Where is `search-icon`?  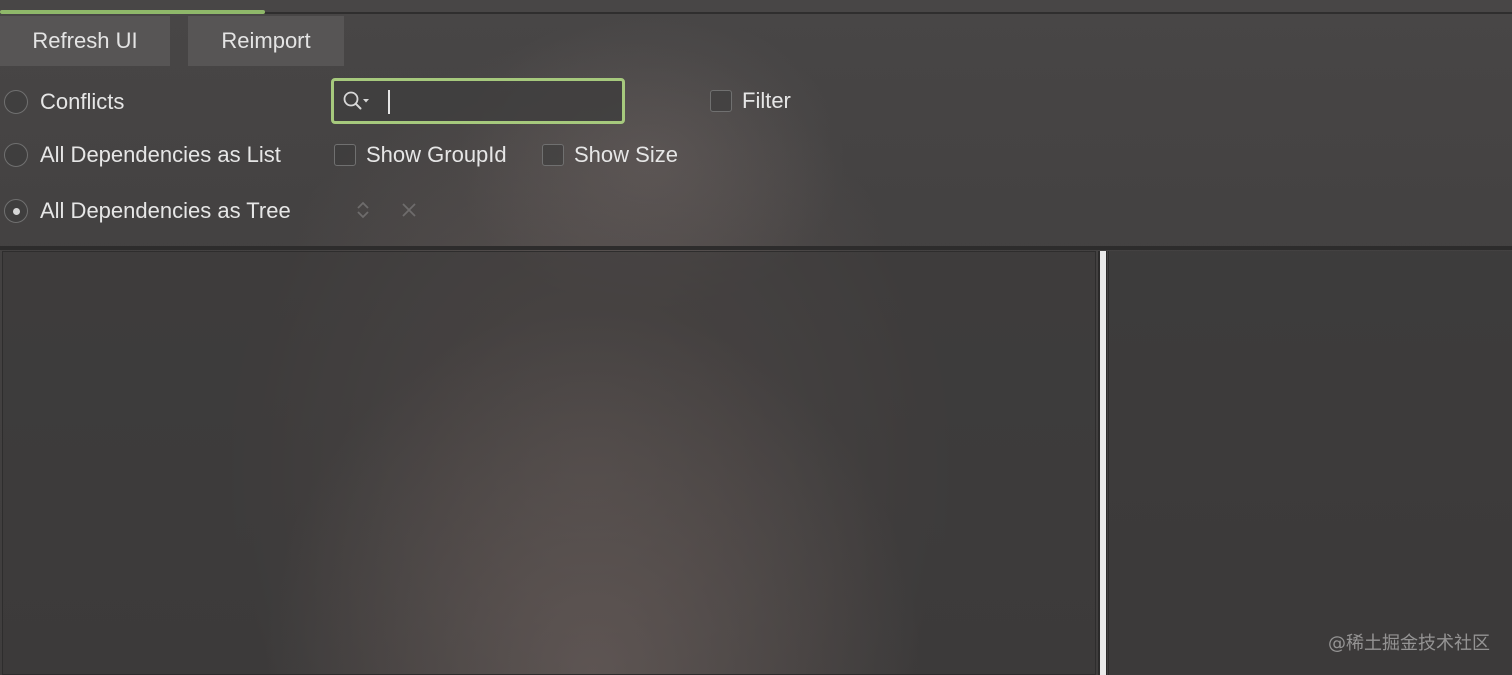 search-icon is located at coordinates (357, 101).